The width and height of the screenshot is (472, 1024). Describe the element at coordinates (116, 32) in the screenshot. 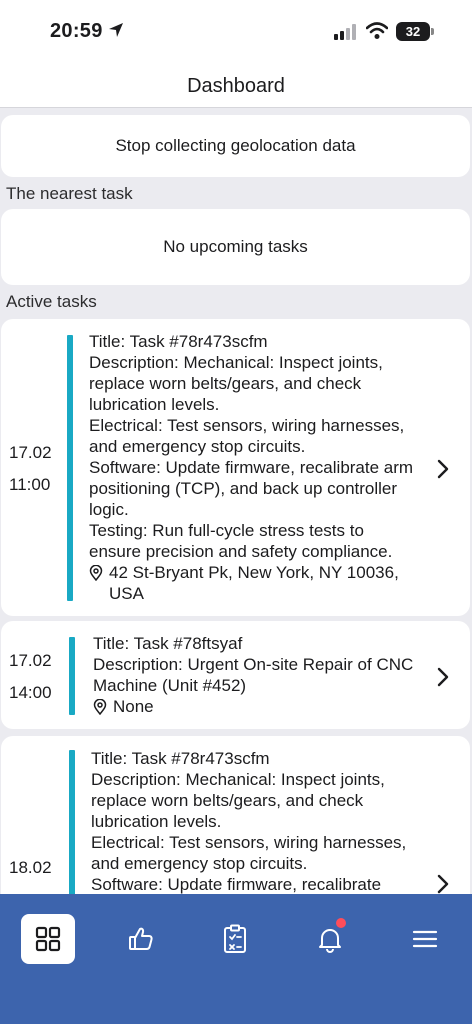

I see `location-arrow-icon` at that location.